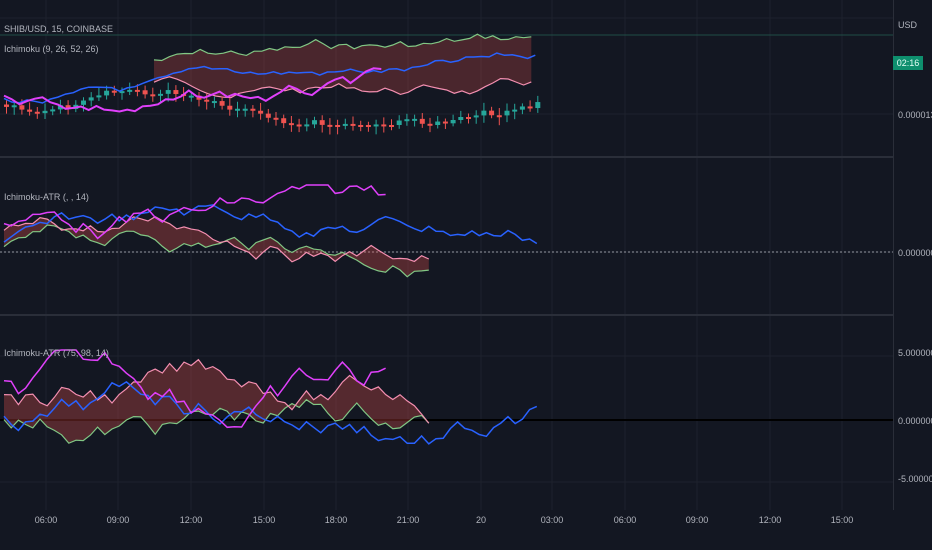 The width and height of the screenshot is (932, 550). What do you see at coordinates (216, 246) in the screenshot?
I see `atr1-cloud` at bounding box center [216, 246].